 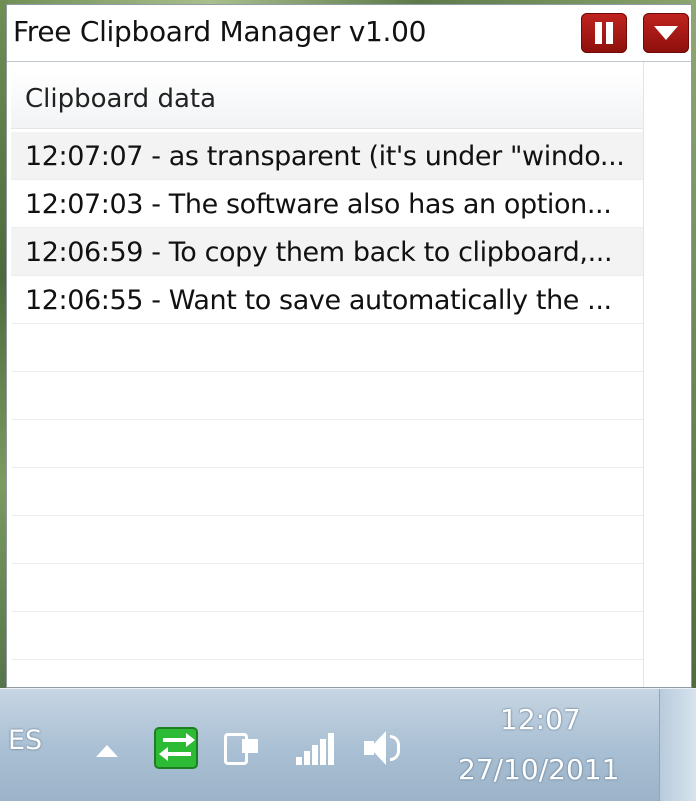 I want to click on dropdown-menu-button, so click(x=666, y=33).